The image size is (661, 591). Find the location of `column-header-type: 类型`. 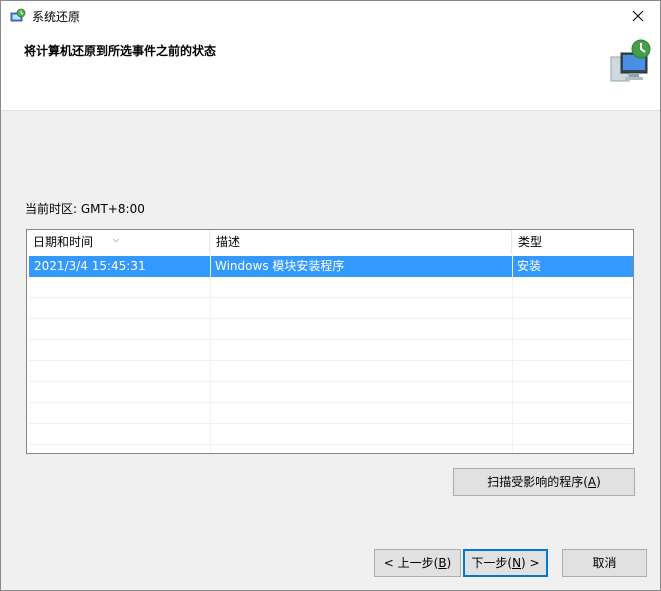

column-header-type: 类型 is located at coordinates (572, 242).